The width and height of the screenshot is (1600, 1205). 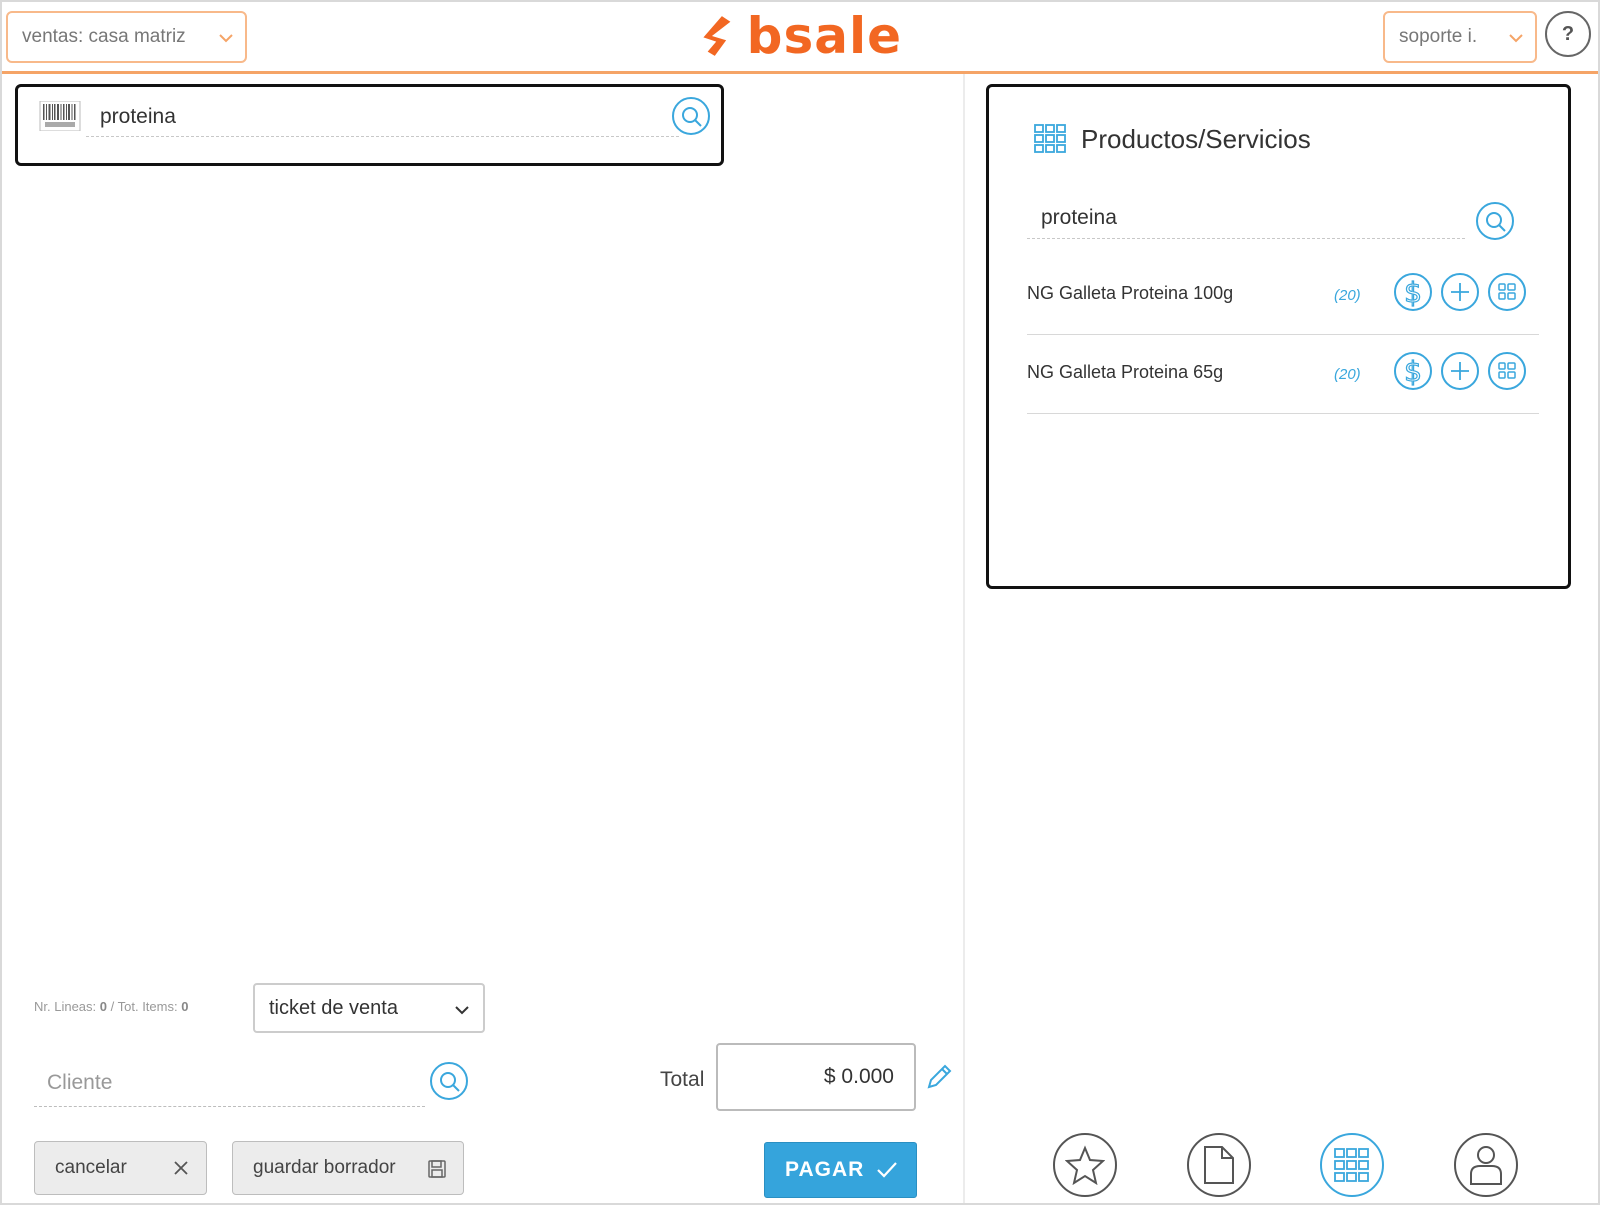 I want to click on total-amount: $ 0.000, so click(x=816, y=1077).